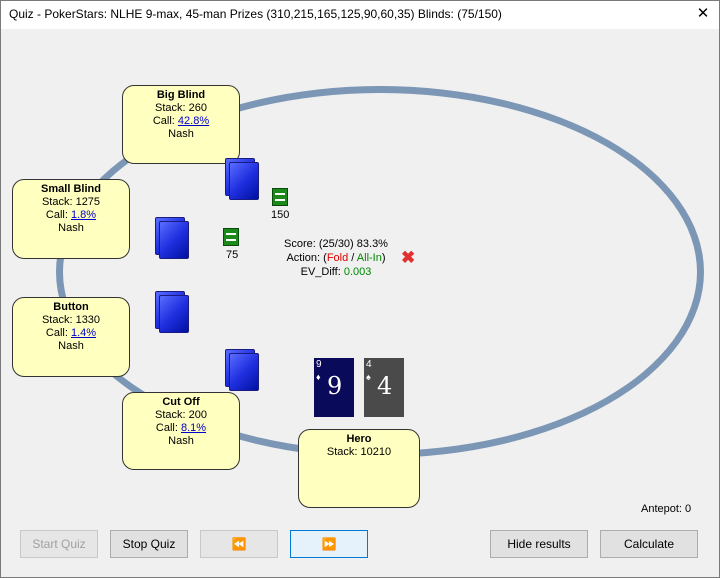  I want to click on card-rank: 9, so click(335, 386).